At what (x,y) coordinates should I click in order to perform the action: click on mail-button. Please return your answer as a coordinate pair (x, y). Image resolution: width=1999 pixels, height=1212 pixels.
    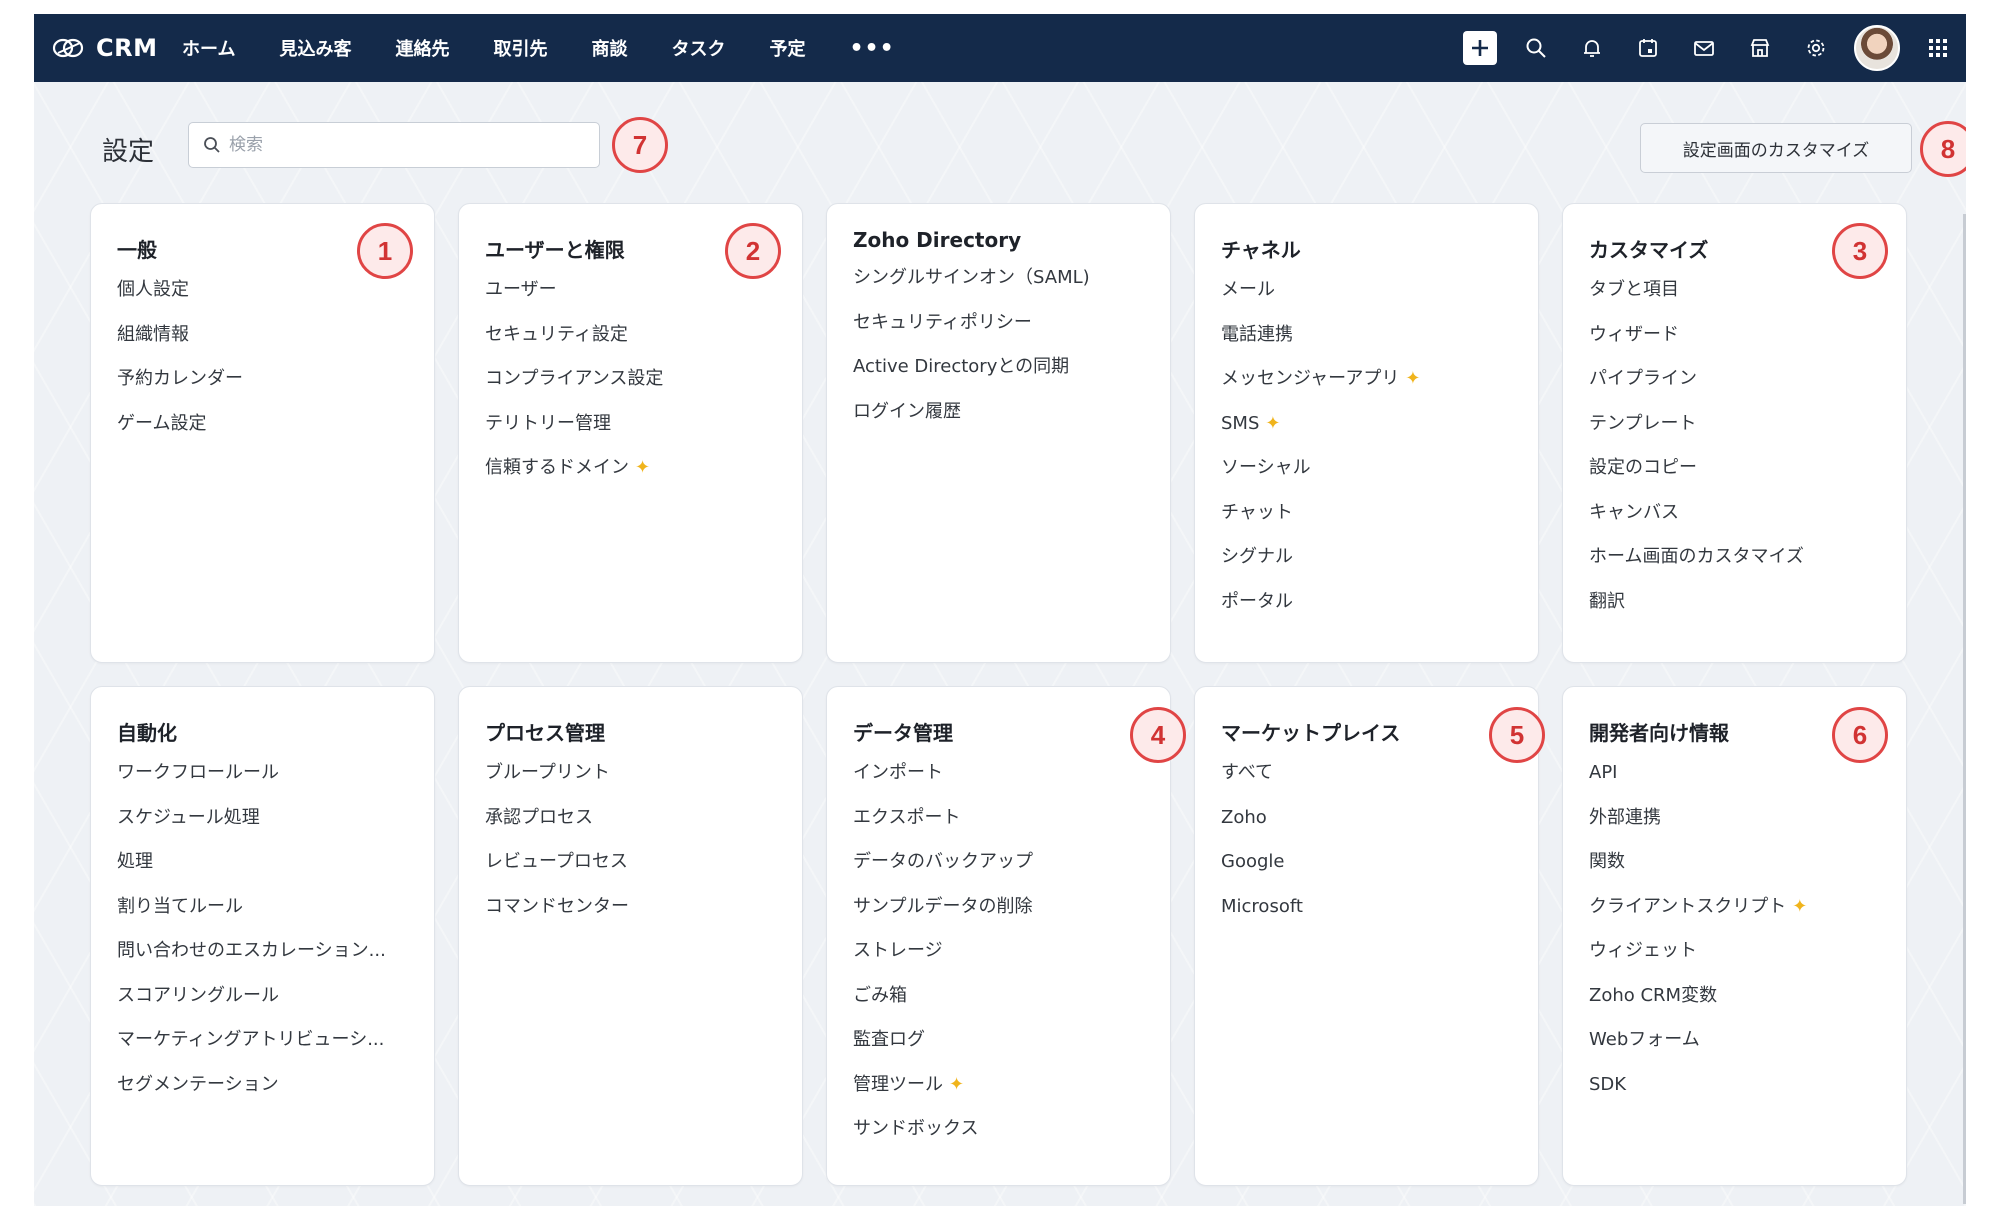
    Looking at the image, I should click on (1704, 48).